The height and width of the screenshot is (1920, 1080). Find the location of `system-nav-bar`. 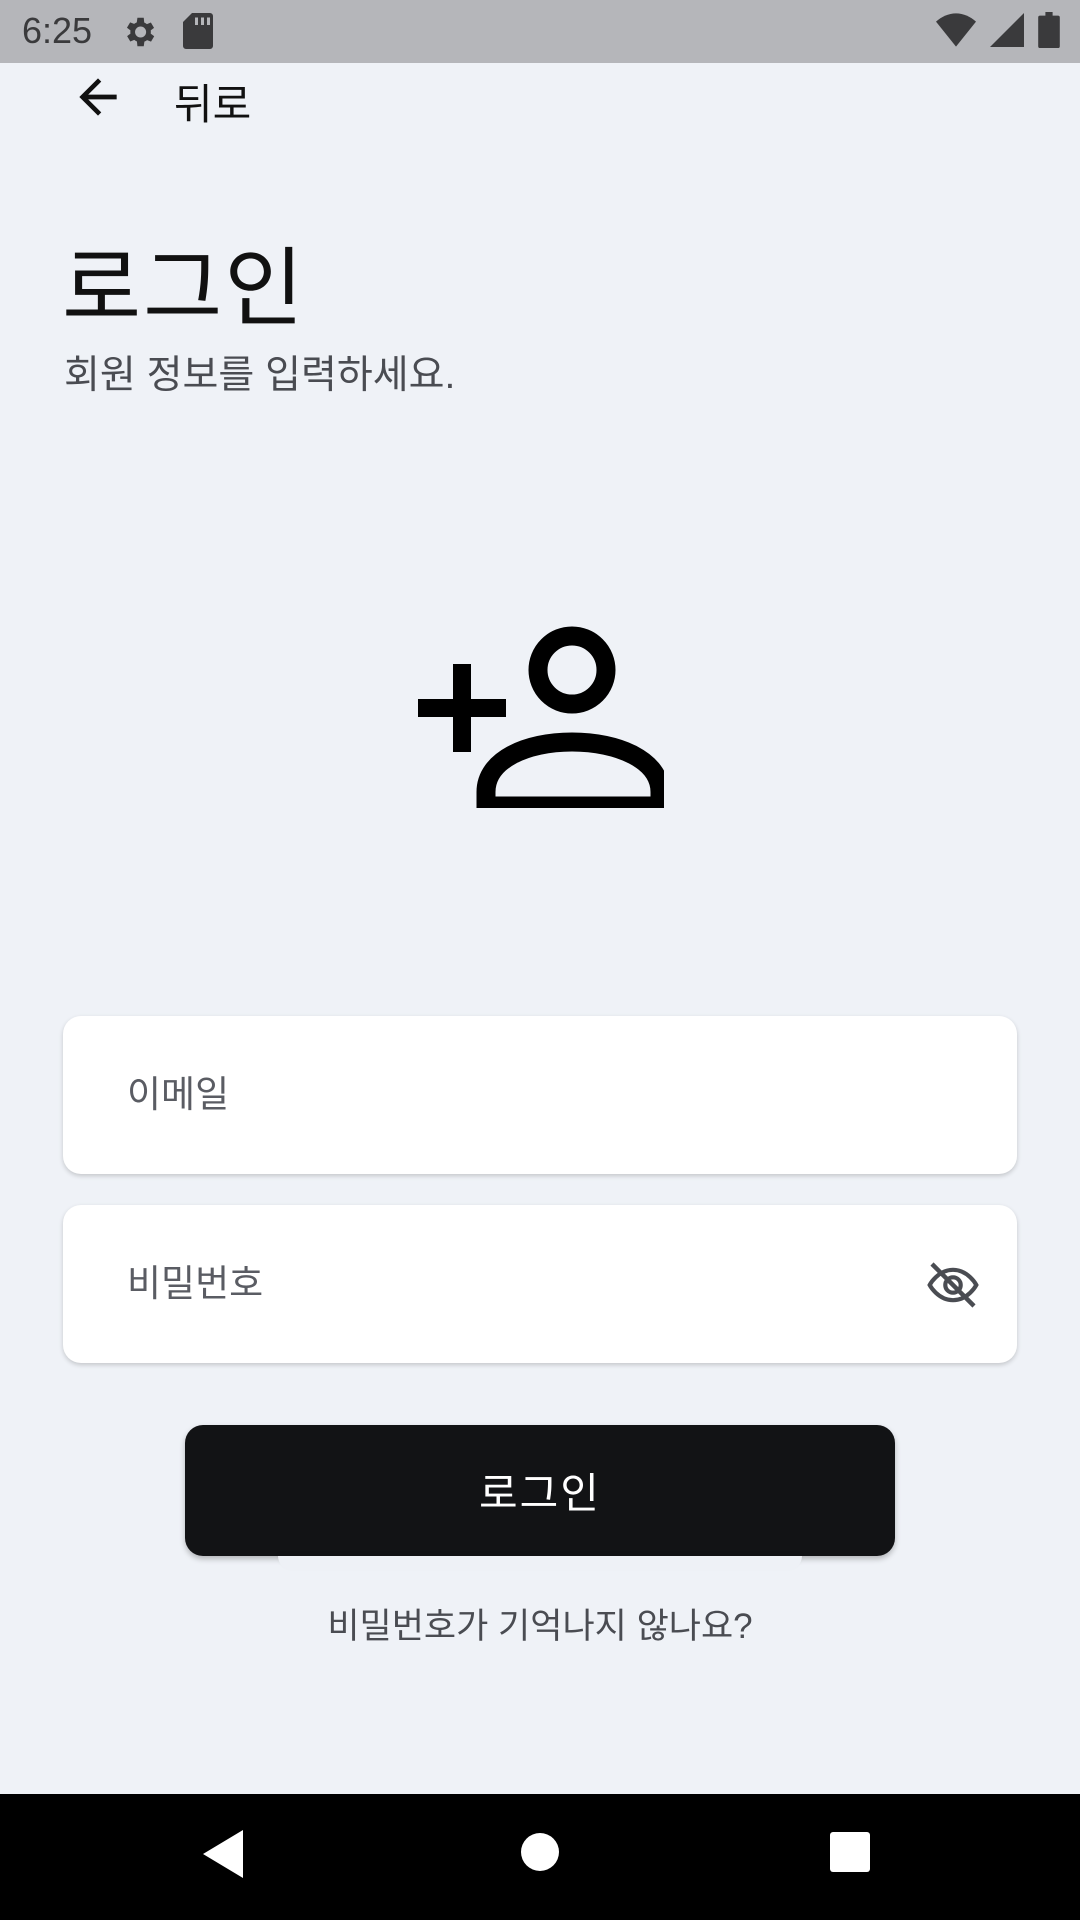

system-nav-bar is located at coordinates (540, 1857).